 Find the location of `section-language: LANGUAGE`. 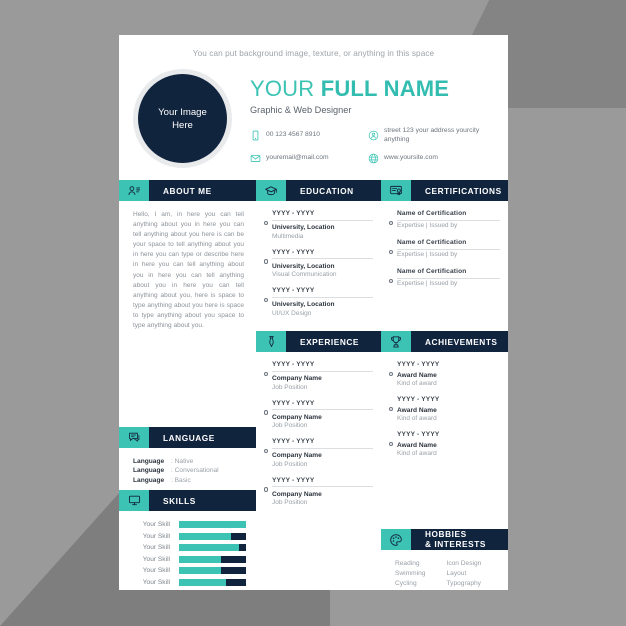

section-language: LANGUAGE is located at coordinates (187, 437).